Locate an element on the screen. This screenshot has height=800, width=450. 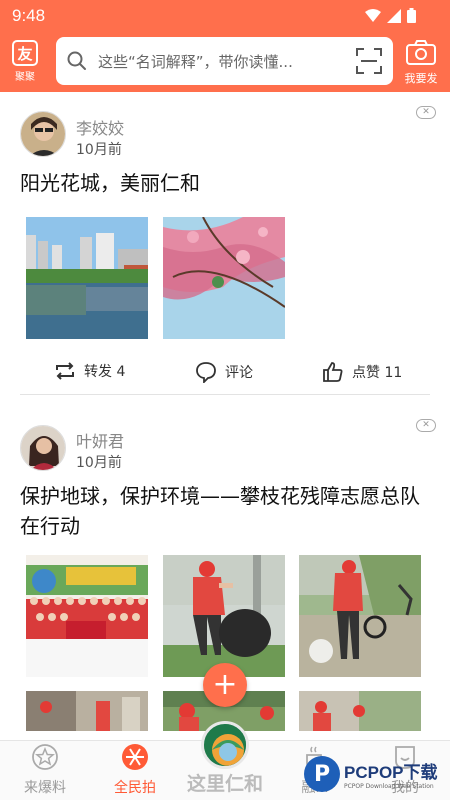
center-logo-icon is located at coordinates (225, 745).